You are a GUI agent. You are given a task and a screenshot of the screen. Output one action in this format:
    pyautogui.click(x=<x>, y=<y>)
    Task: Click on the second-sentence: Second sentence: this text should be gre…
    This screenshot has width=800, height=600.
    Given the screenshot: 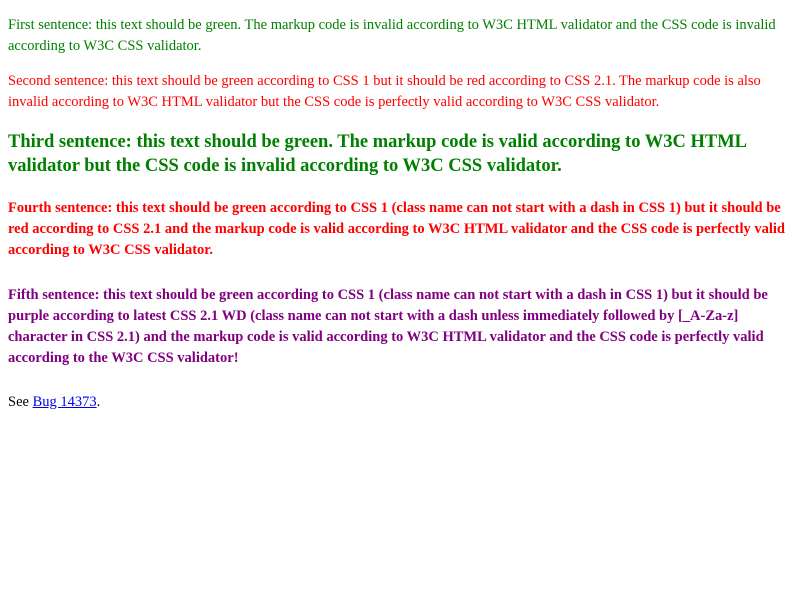 What is the action you would take?
    pyautogui.click(x=384, y=91)
    